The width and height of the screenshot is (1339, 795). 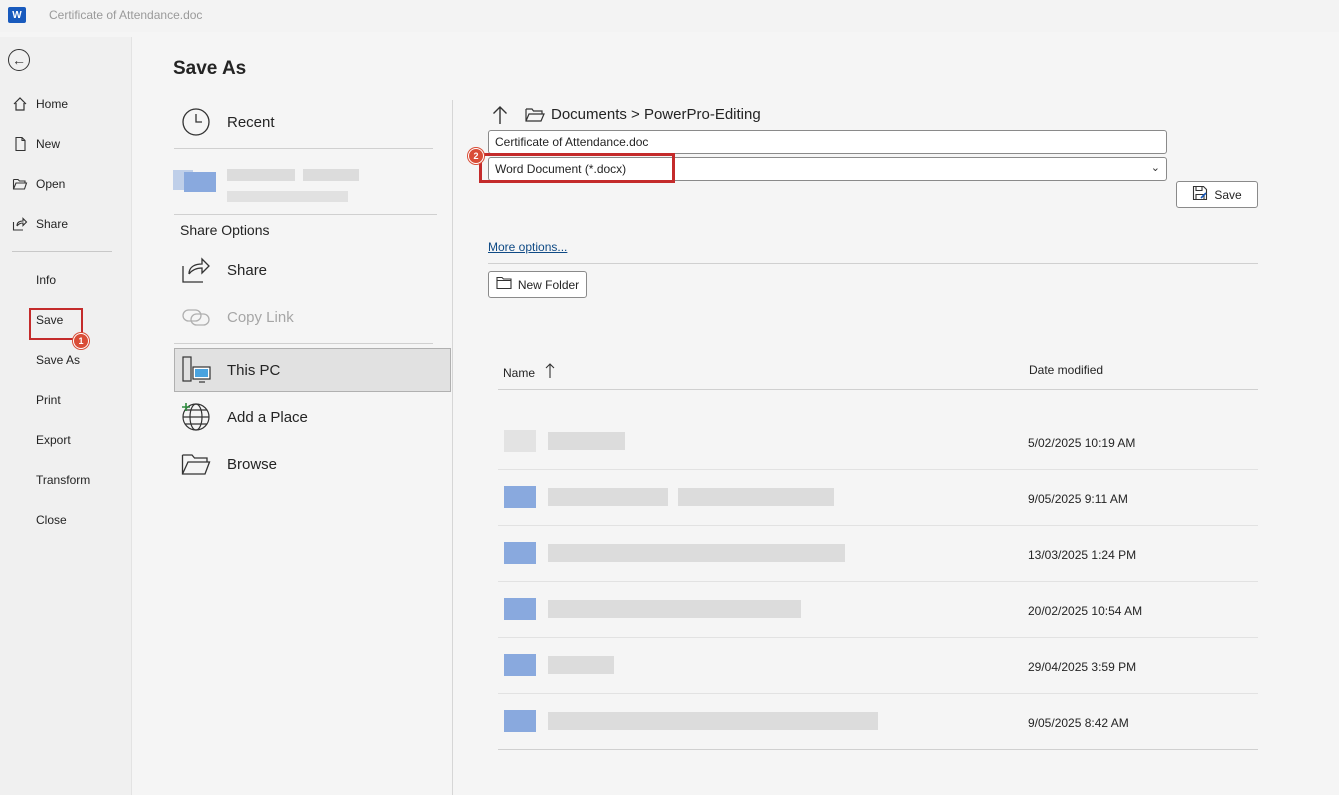 I want to click on column-header-name: Name, so click(x=529, y=372).